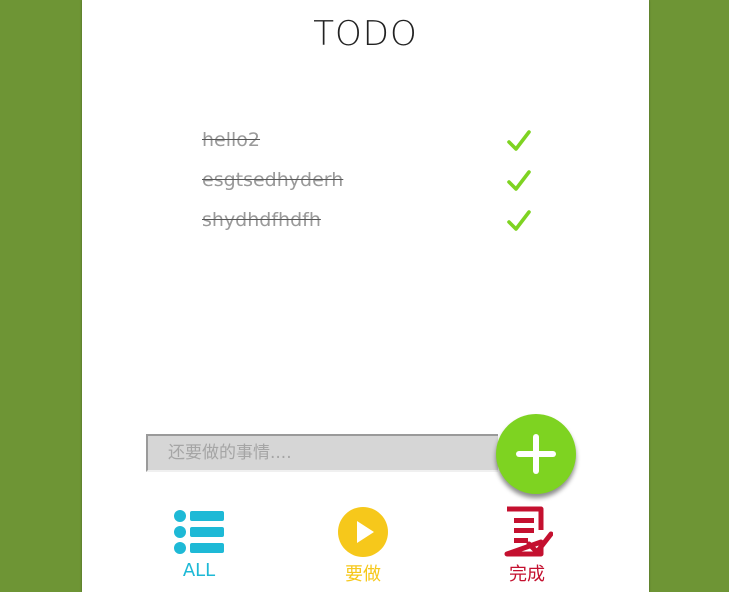 Image resolution: width=729 pixels, height=592 pixels. What do you see at coordinates (367, 144) in the screenshot?
I see `task-item: hello2` at bounding box center [367, 144].